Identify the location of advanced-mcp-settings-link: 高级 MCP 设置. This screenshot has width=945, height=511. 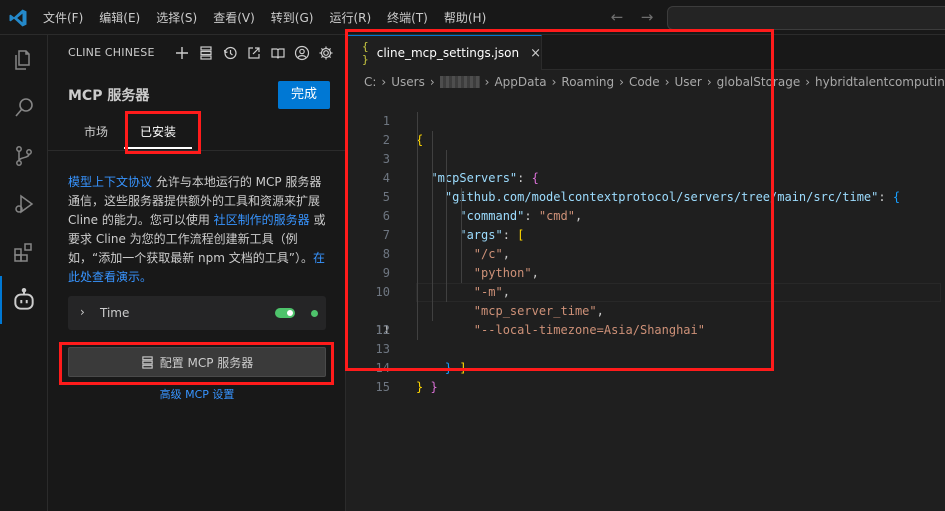
(197, 394).